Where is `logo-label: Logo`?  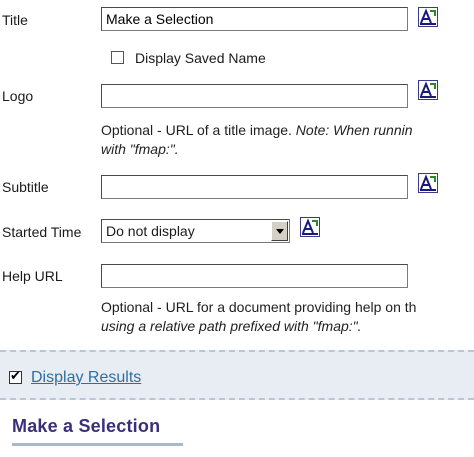
logo-label: Logo is located at coordinates (18, 96).